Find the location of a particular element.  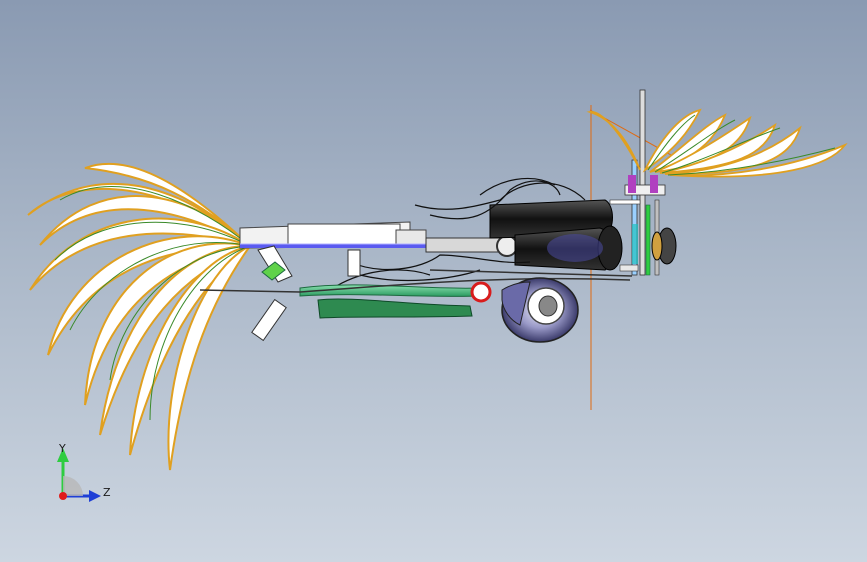

z-axis-label: Z is located at coordinates (107, 492).